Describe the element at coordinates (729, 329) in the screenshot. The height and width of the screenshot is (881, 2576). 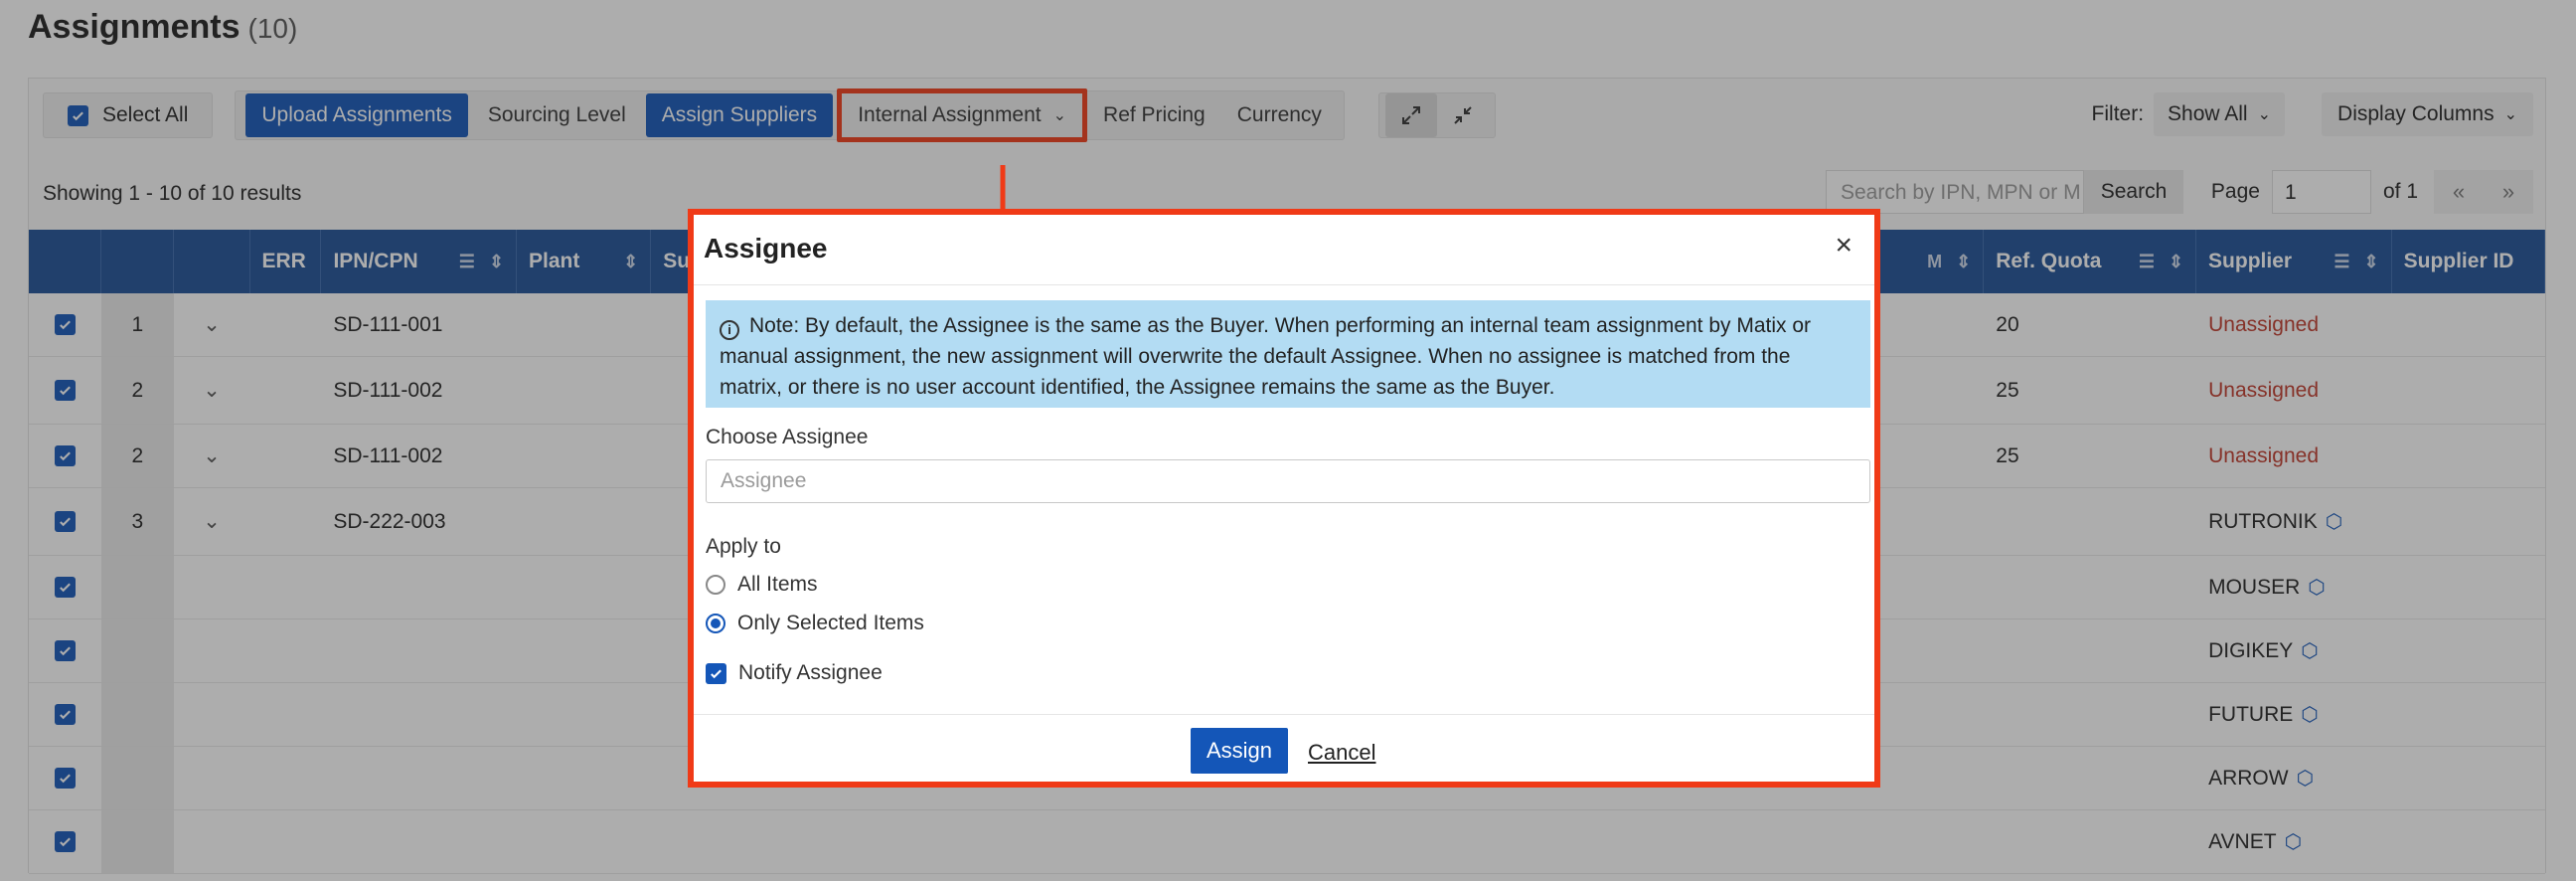
I see `info-icon: i` at that location.